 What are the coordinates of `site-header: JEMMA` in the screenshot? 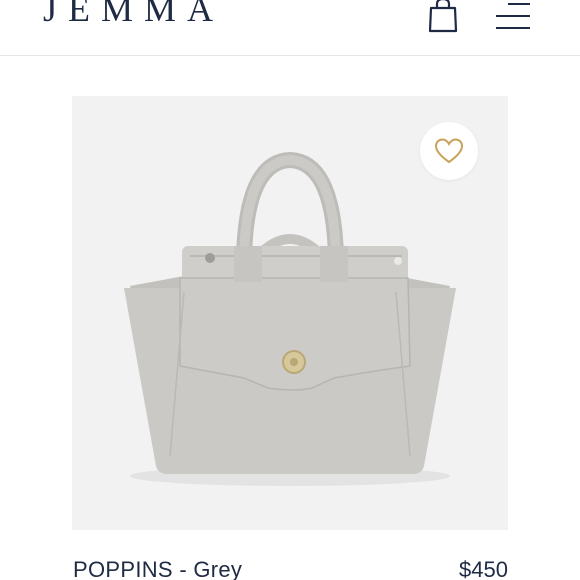 It's located at (290, 28).